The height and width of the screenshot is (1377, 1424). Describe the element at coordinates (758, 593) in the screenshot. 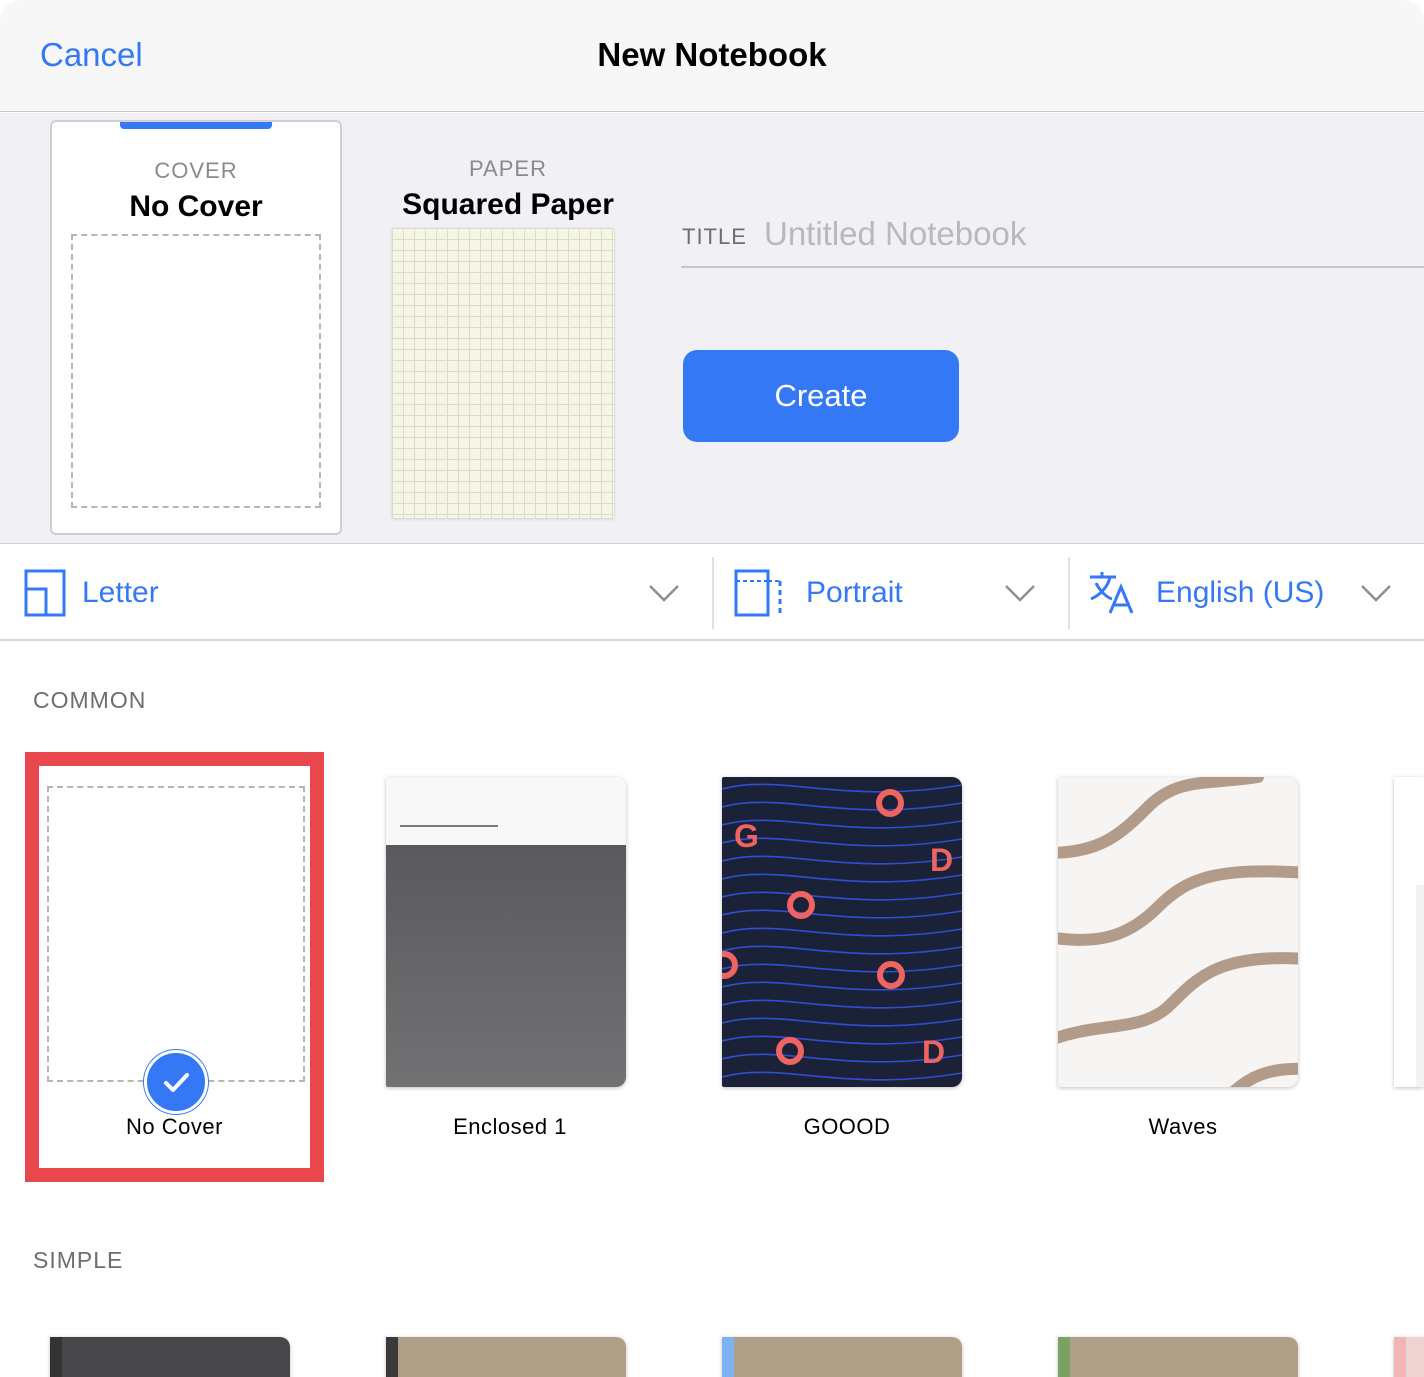

I see `orientation-icon` at that location.